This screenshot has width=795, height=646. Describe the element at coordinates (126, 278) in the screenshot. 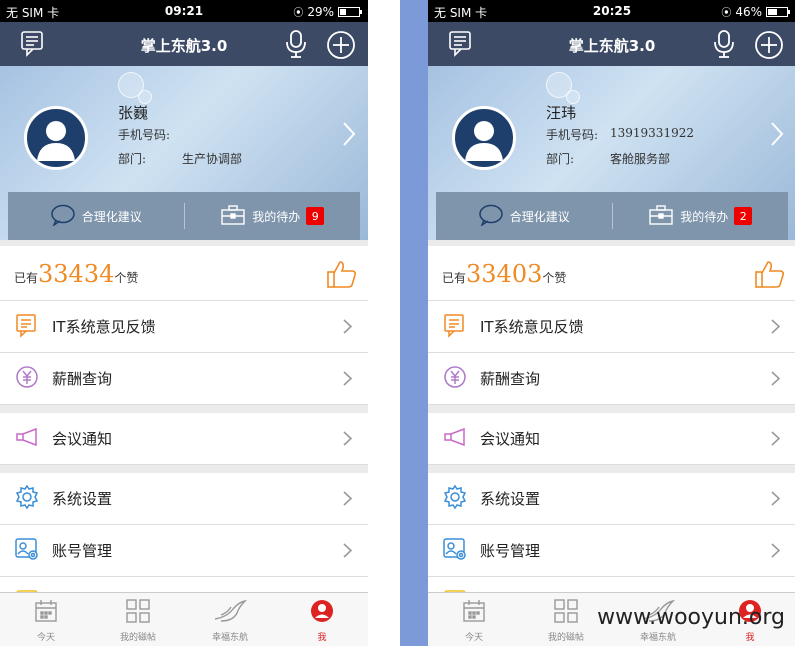

I see `likes-suffix: 个赞` at that location.